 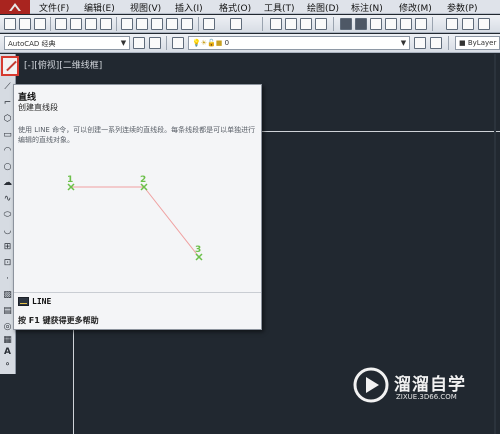 What do you see at coordinates (227, 43) in the screenshot?
I see `layer-select-value: 0` at bounding box center [227, 43].